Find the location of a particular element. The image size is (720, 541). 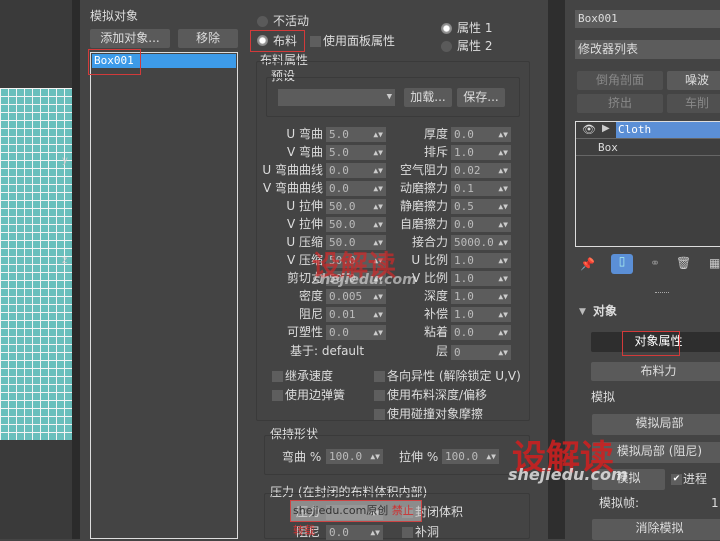

object-section-title: 对象 is located at coordinates (605, 311).